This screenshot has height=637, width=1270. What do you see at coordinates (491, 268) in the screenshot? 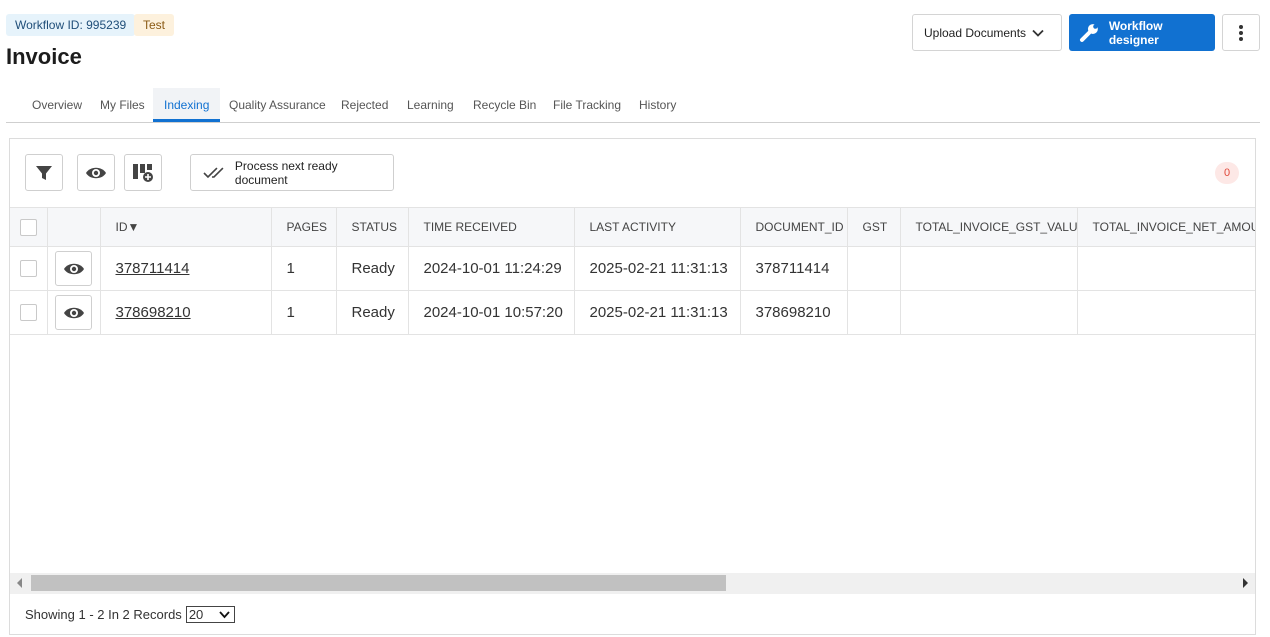
I see `cell-time-received: 2024-10-01 11:24:29` at bounding box center [491, 268].